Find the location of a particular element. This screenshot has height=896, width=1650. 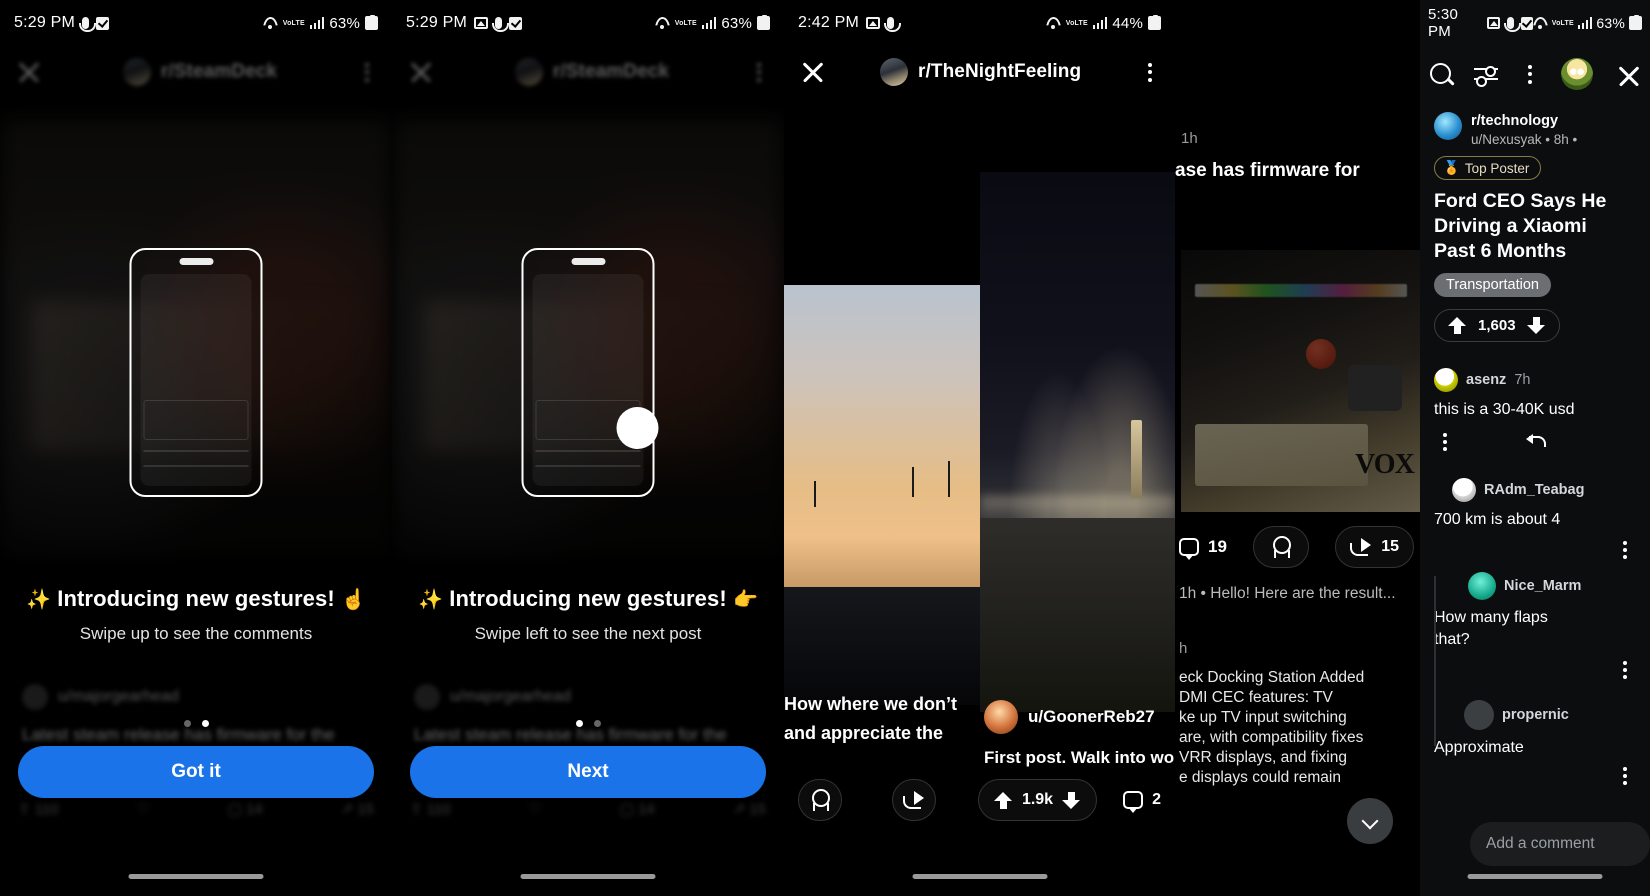

coach-subtext: Swipe up to see the comments is located at coordinates (196, 633).